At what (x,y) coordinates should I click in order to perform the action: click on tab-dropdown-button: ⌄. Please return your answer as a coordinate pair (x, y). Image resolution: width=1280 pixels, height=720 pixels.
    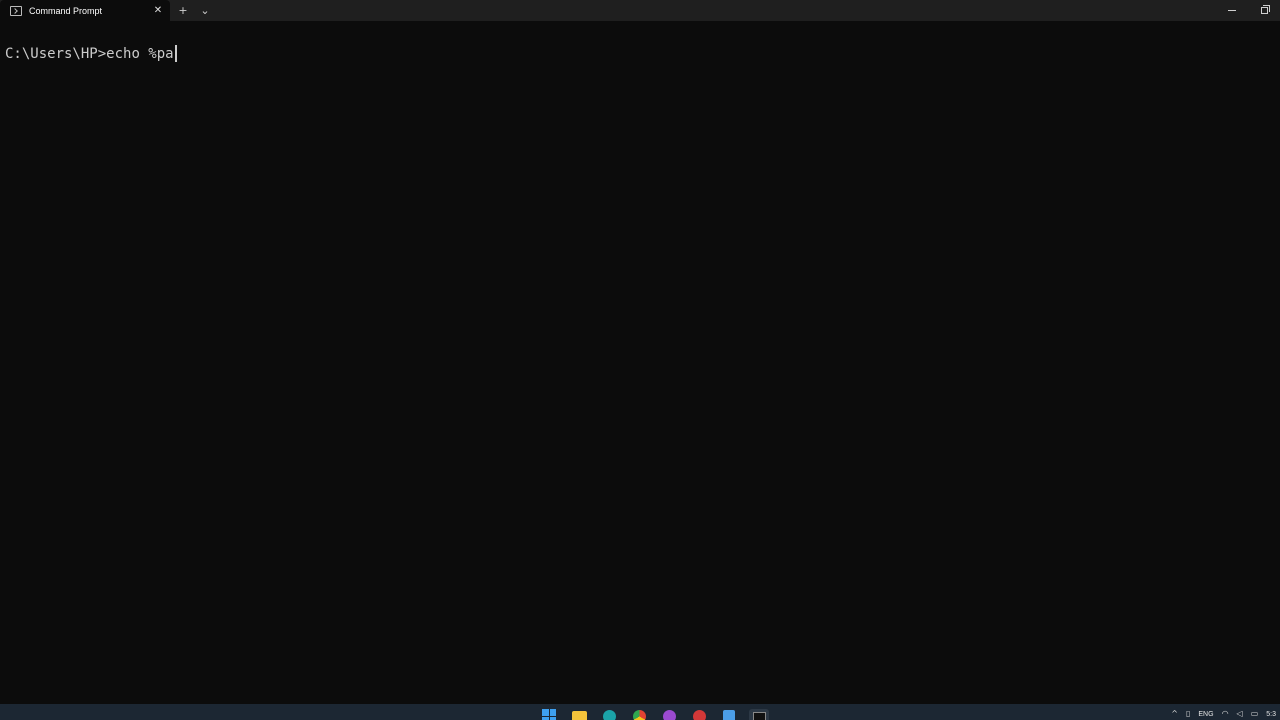
    Looking at the image, I should click on (205, 10).